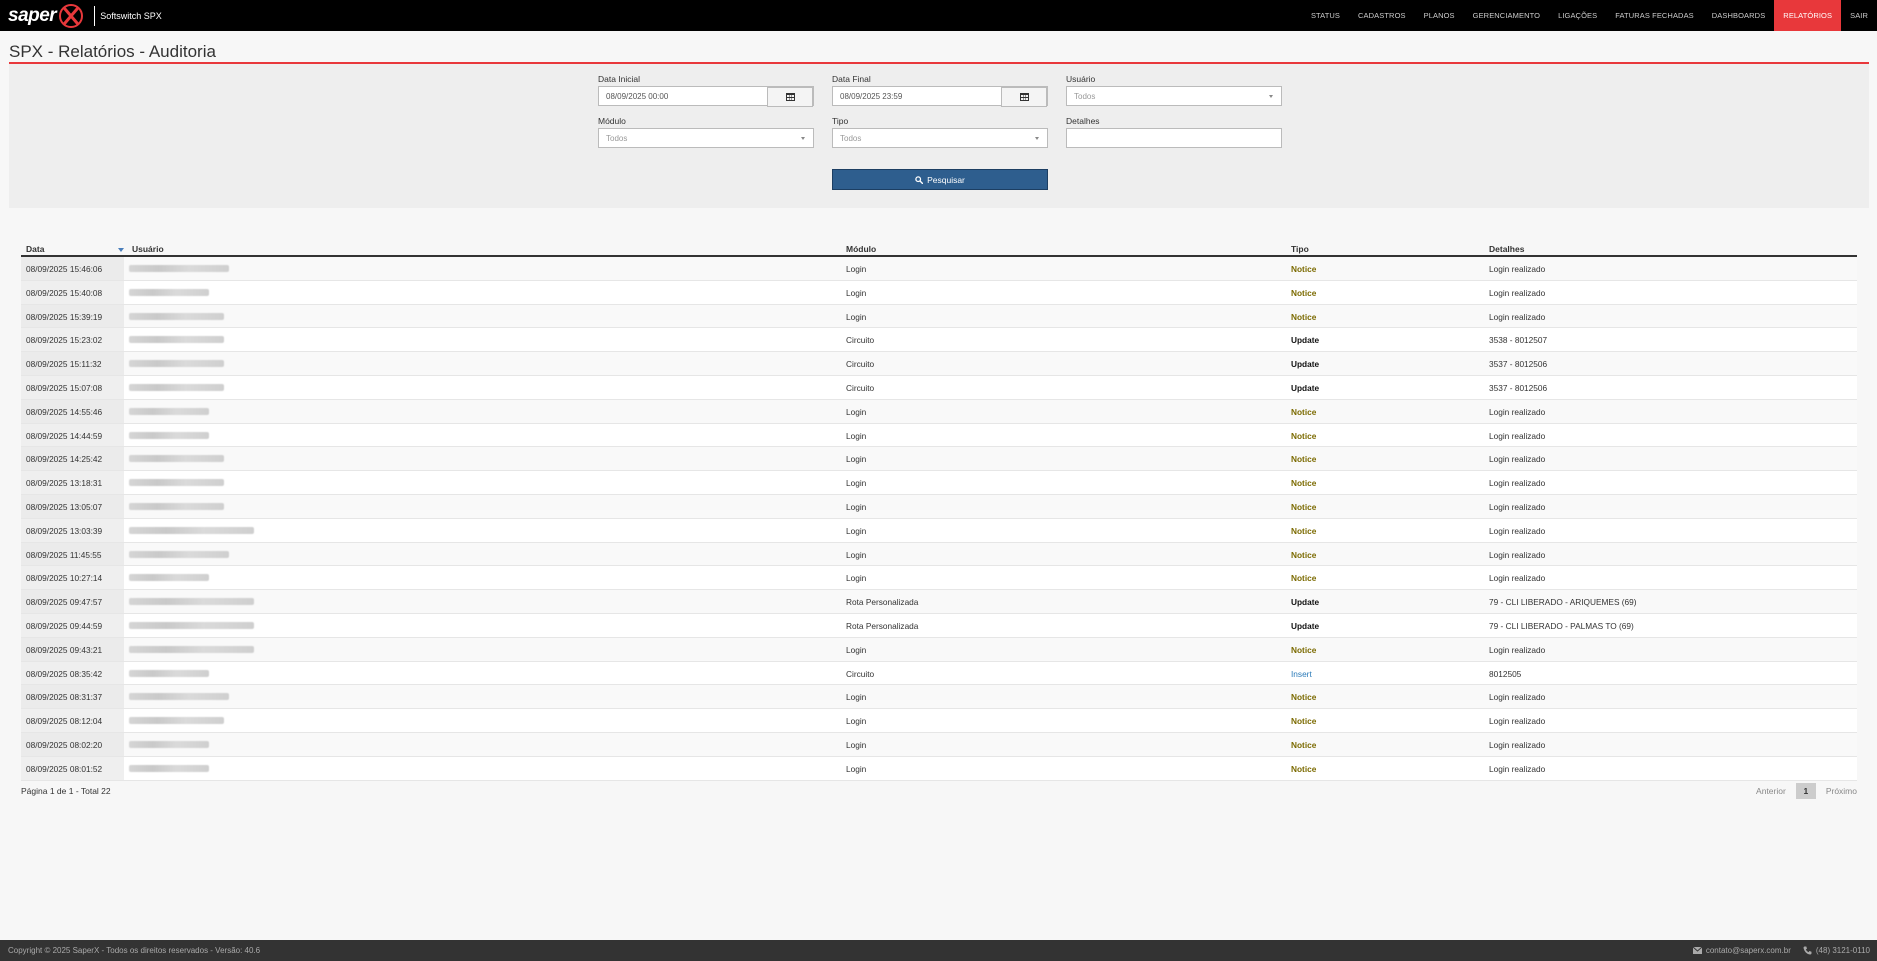 The image size is (1877, 961). I want to click on table-row: 08/09/2025 08:35:42 Circuito Insert 8012505, so click(939, 673).